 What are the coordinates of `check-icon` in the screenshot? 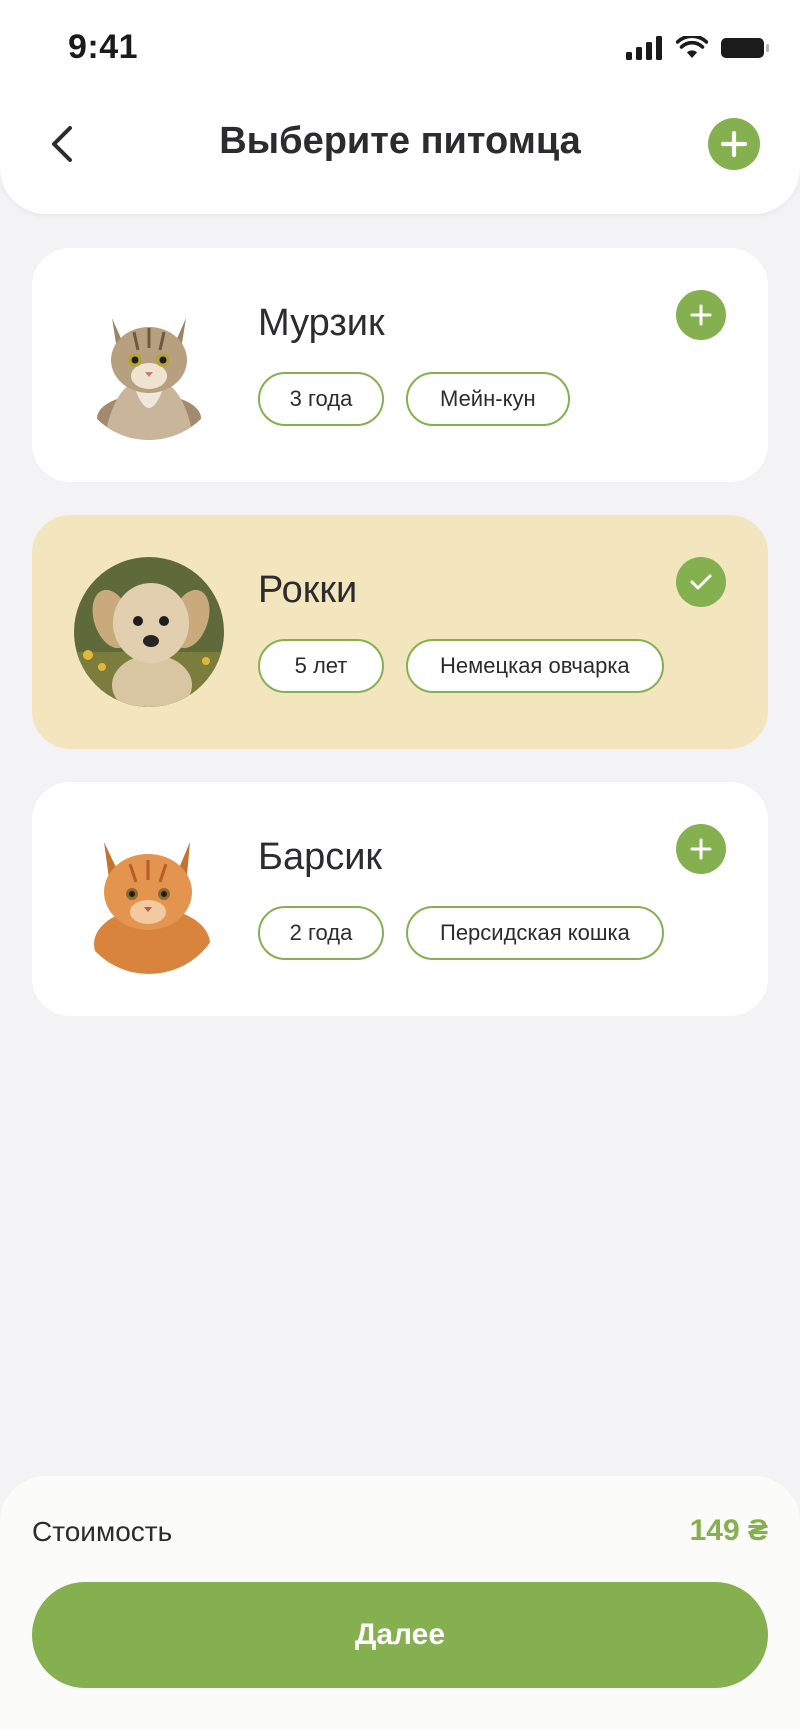 It's located at (701, 582).